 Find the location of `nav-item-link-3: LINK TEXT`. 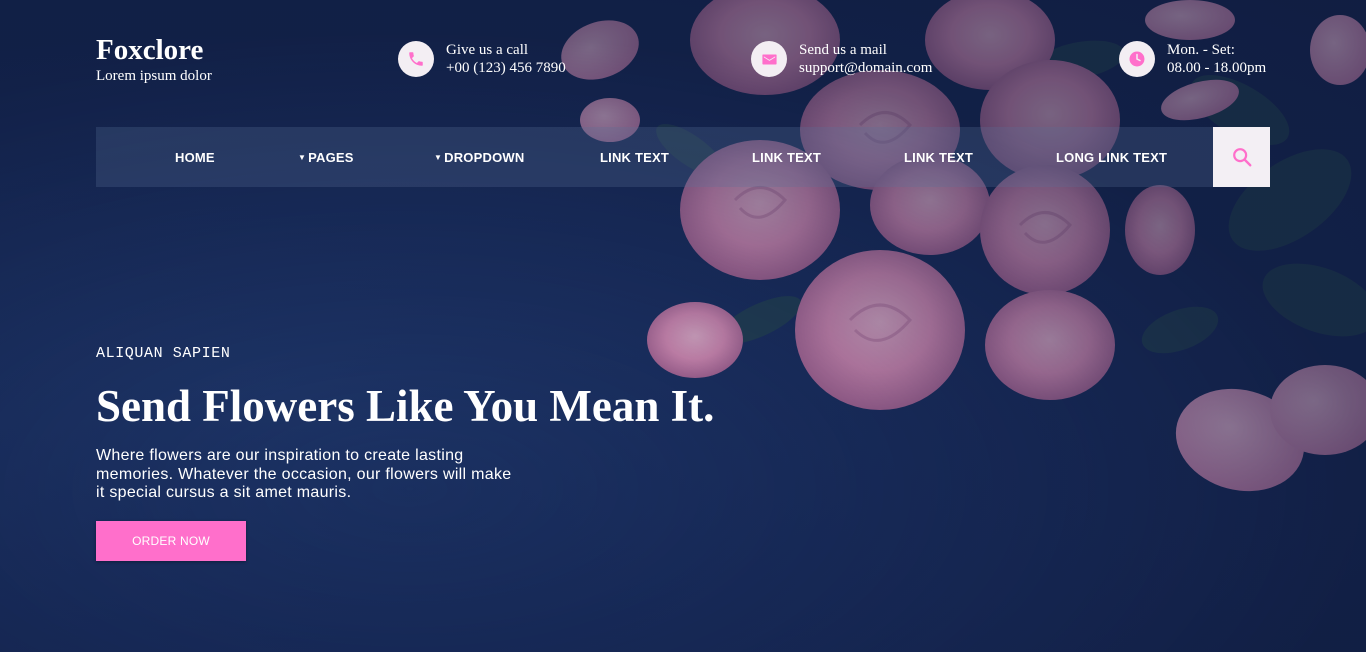

nav-item-link-3: LINK TEXT is located at coordinates (938, 157).